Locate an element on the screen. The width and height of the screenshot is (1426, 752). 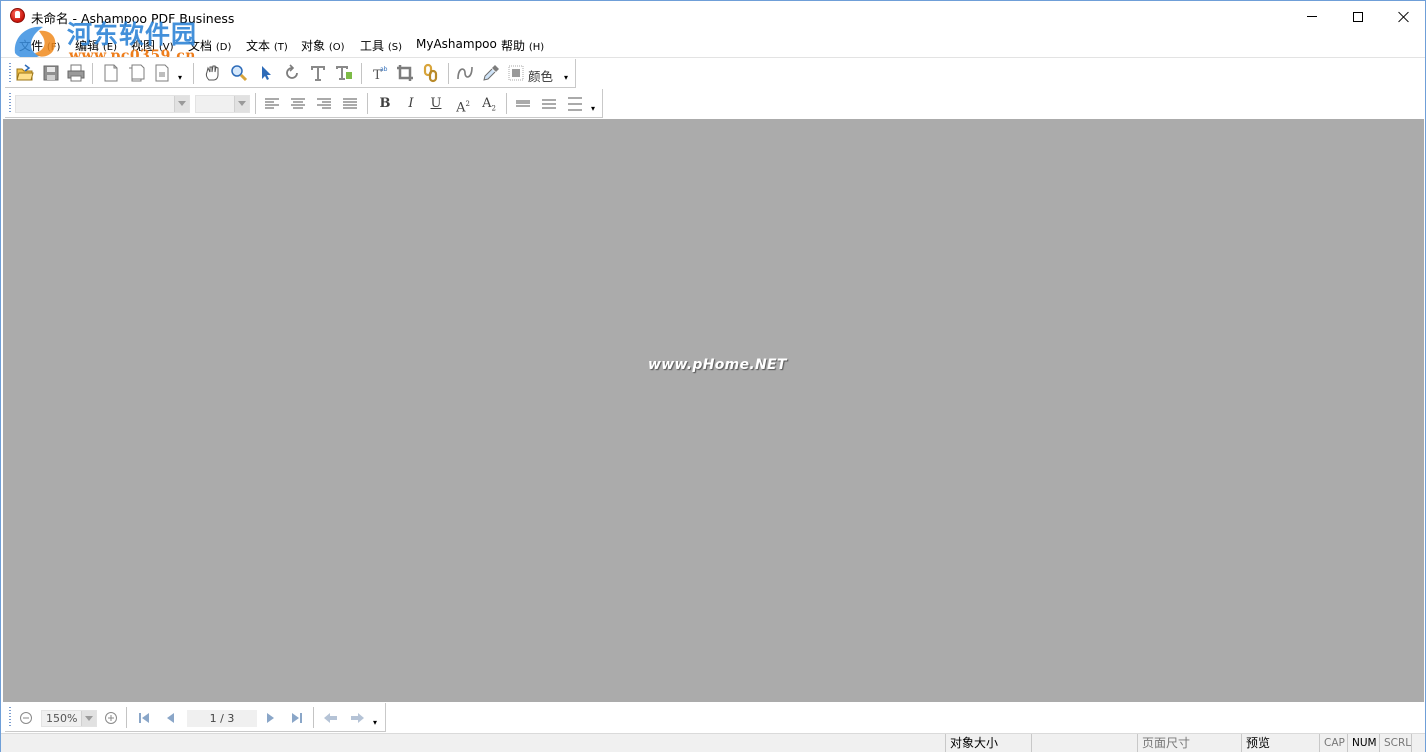
text-edit-icon is located at coordinates (344, 73).